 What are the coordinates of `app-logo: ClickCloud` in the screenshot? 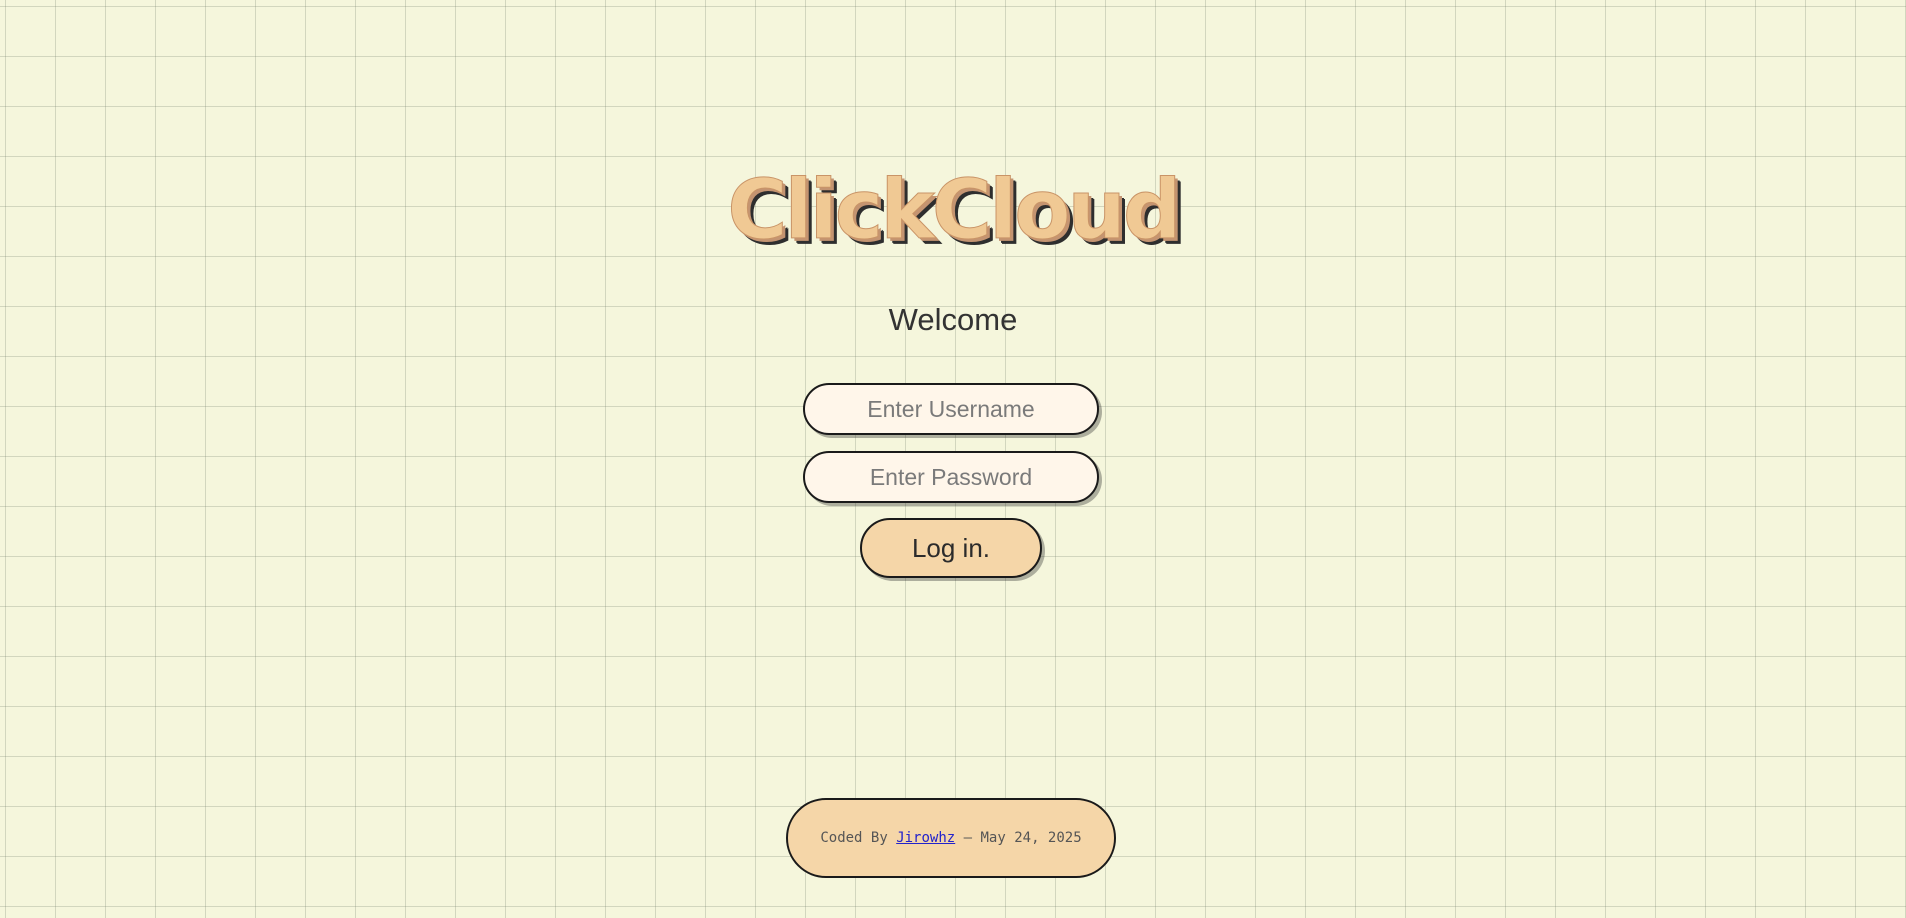 It's located at (954, 210).